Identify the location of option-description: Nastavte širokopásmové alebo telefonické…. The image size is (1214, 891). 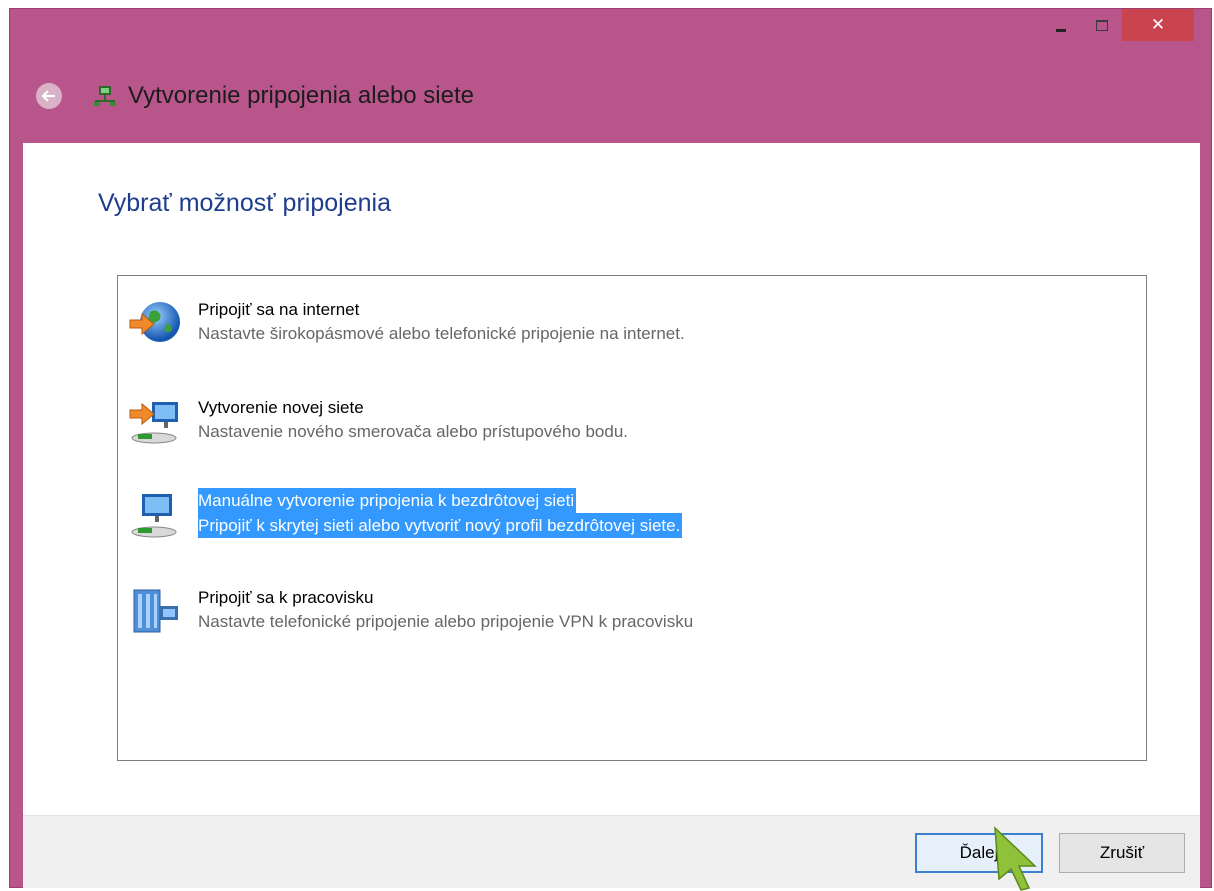
(441, 333).